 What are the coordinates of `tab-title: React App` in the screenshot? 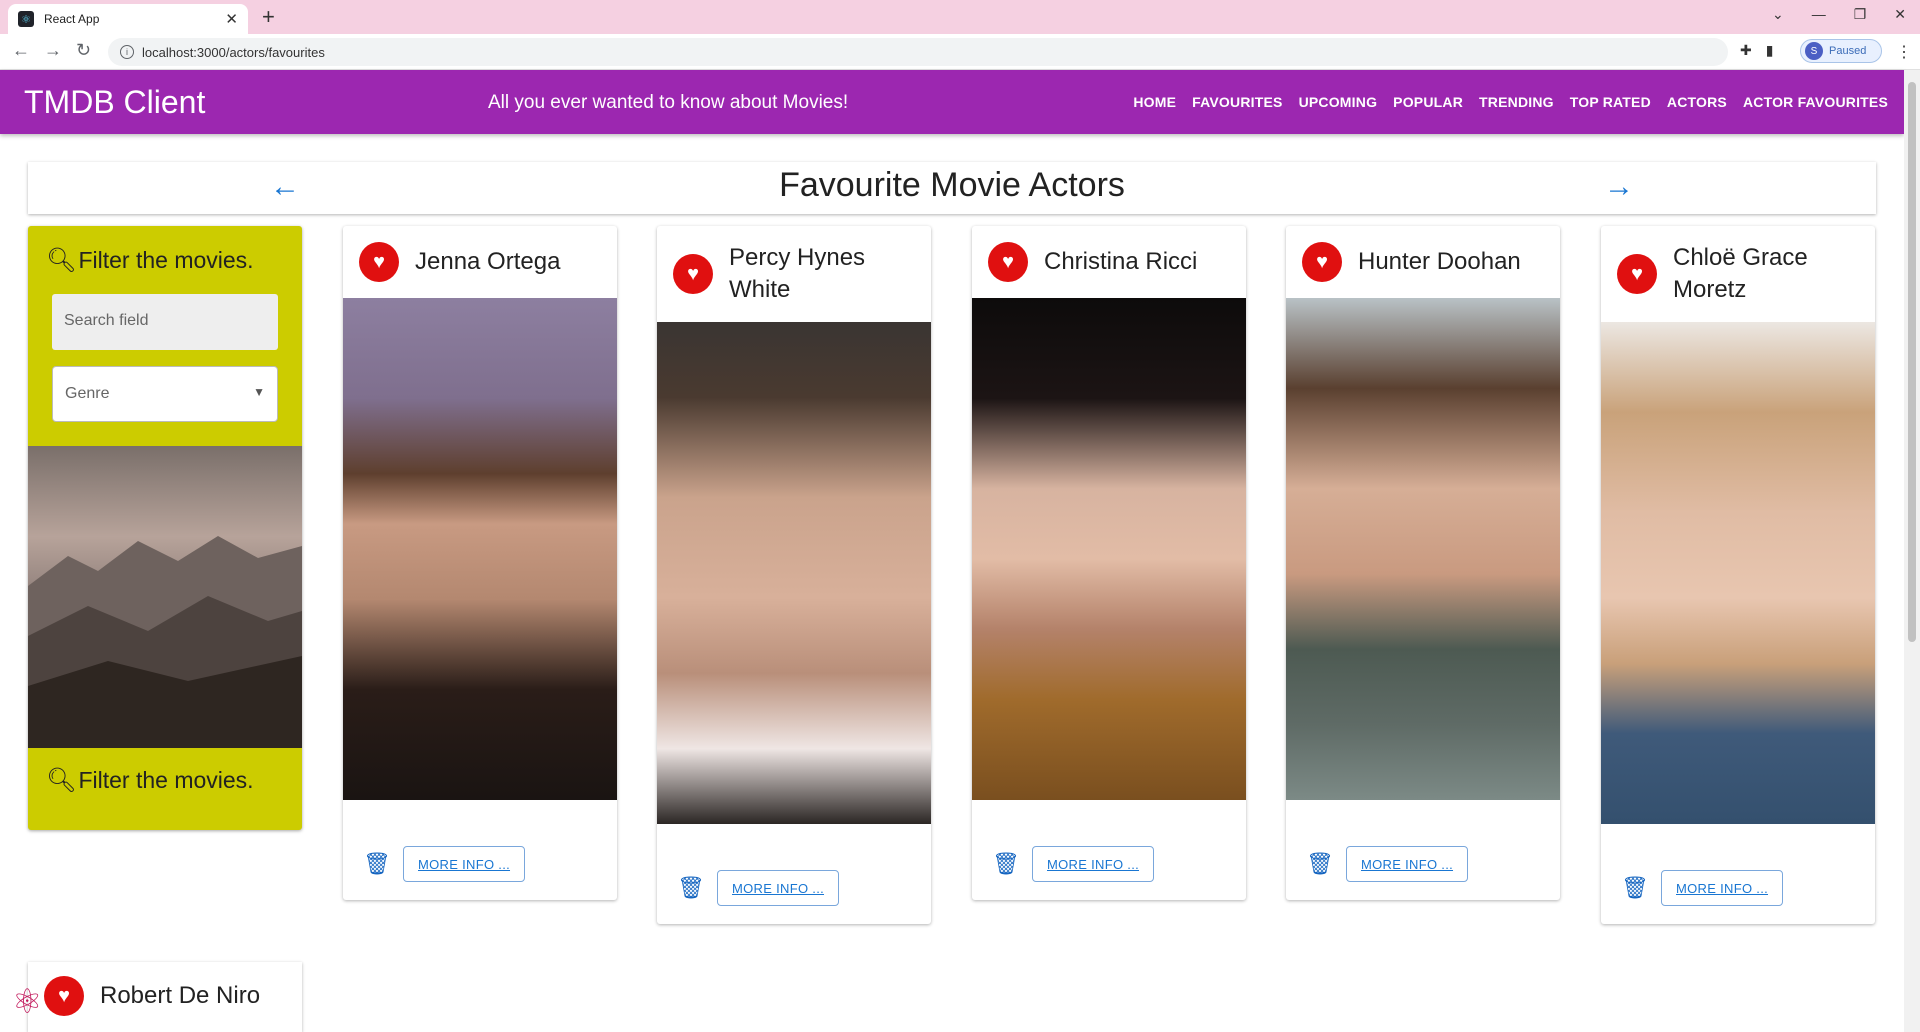 It's located at (72, 19).